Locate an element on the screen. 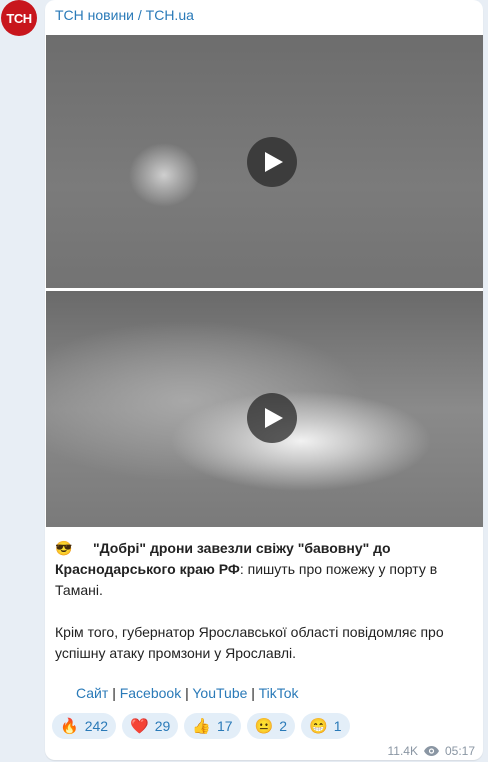 This screenshot has height=762, width=488. link-site: Сайт is located at coordinates (92, 693).